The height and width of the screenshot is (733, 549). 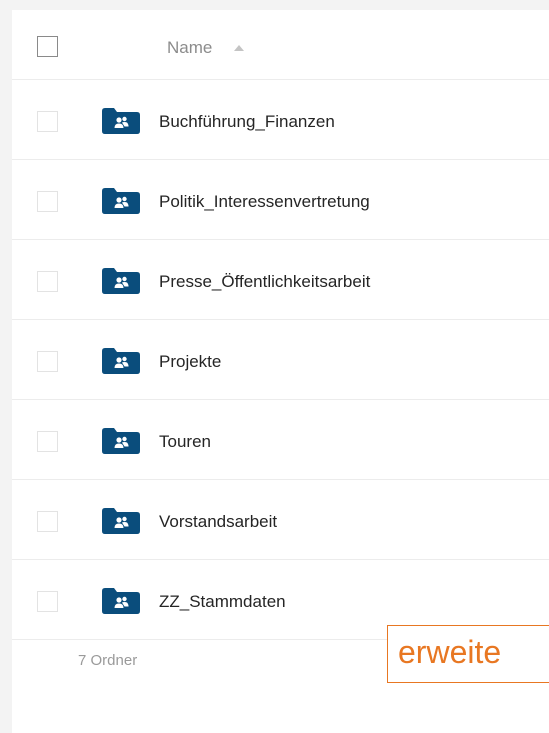 What do you see at coordinates (264, 282) in the screenshot?
I see `folder-name: Presse_Öffentlichkeitsarbeit` at bounding box center [264, 282].